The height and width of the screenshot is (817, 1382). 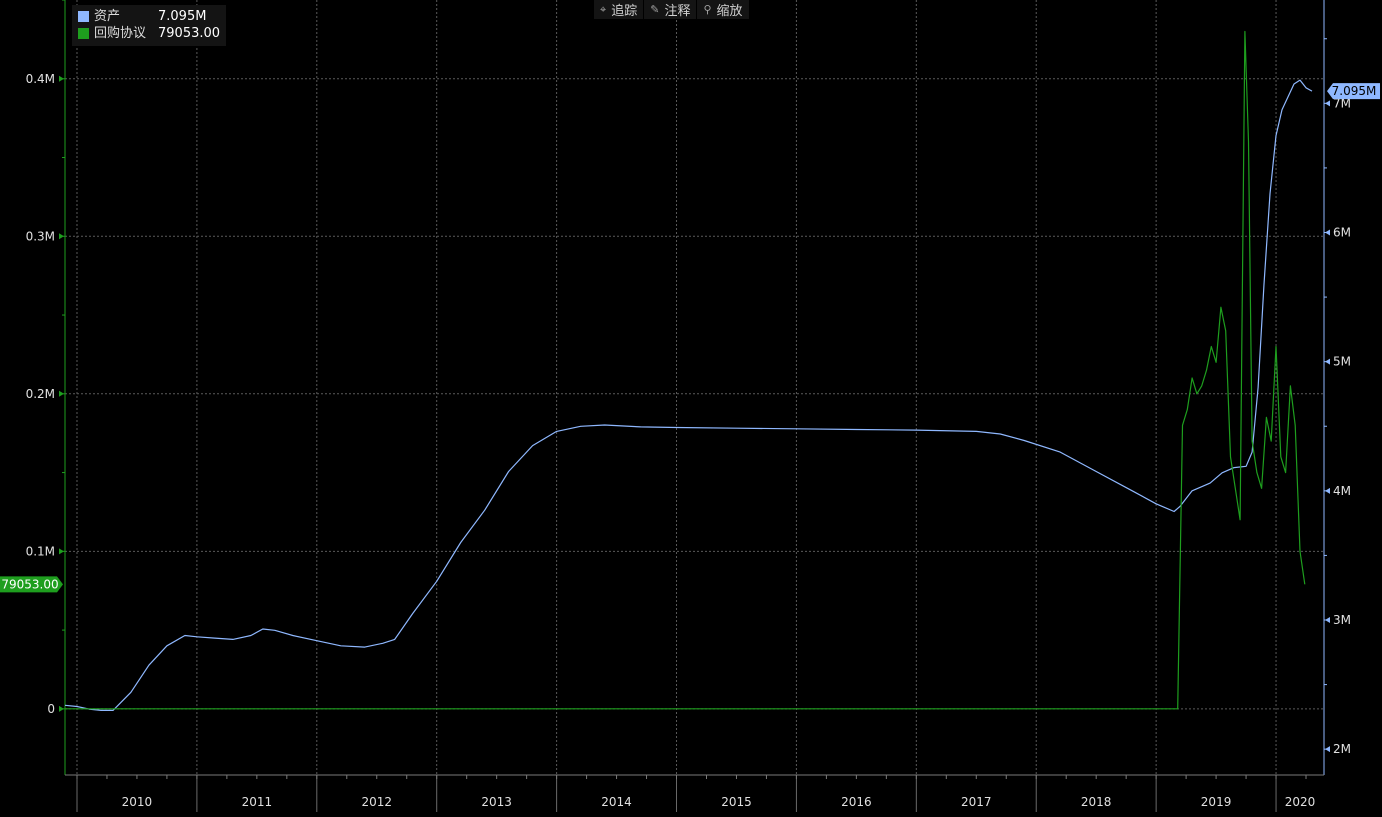 What do you see at coordinates (1342, 620) in the screenshot?
I see `right-tick-label: 3M` at bounding box center [1342, 620].